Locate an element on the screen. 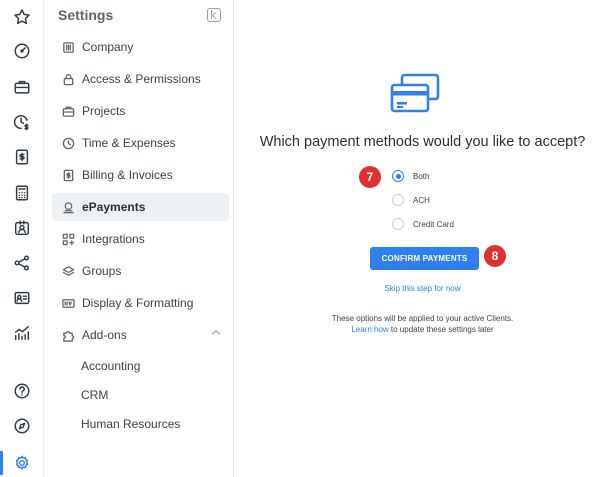  note-line-2-text: to update these settings later is located at coordinates (441, 329).